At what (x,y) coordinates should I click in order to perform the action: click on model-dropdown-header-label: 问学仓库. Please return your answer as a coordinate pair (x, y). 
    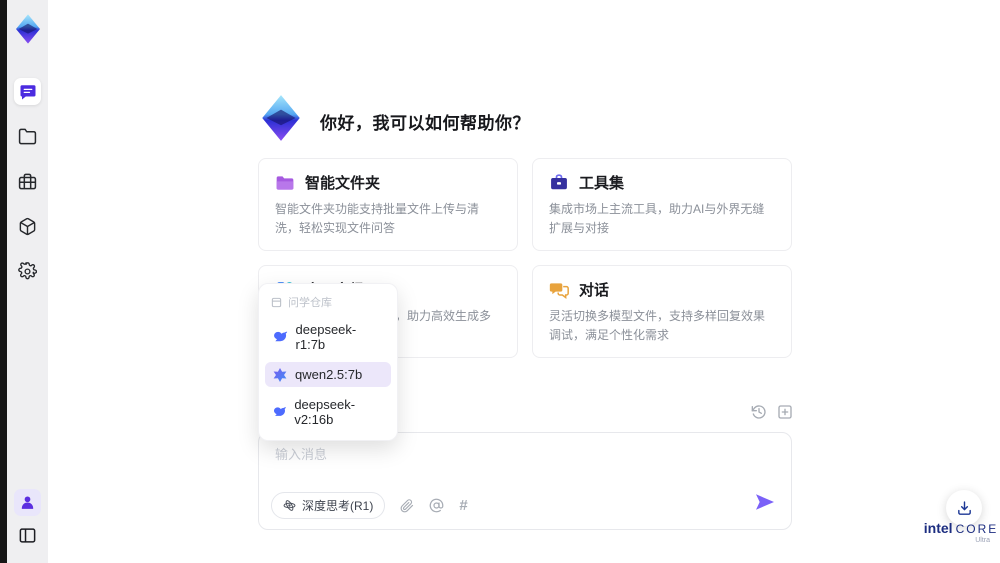
    Looking at the image, I should click on (310, 303).